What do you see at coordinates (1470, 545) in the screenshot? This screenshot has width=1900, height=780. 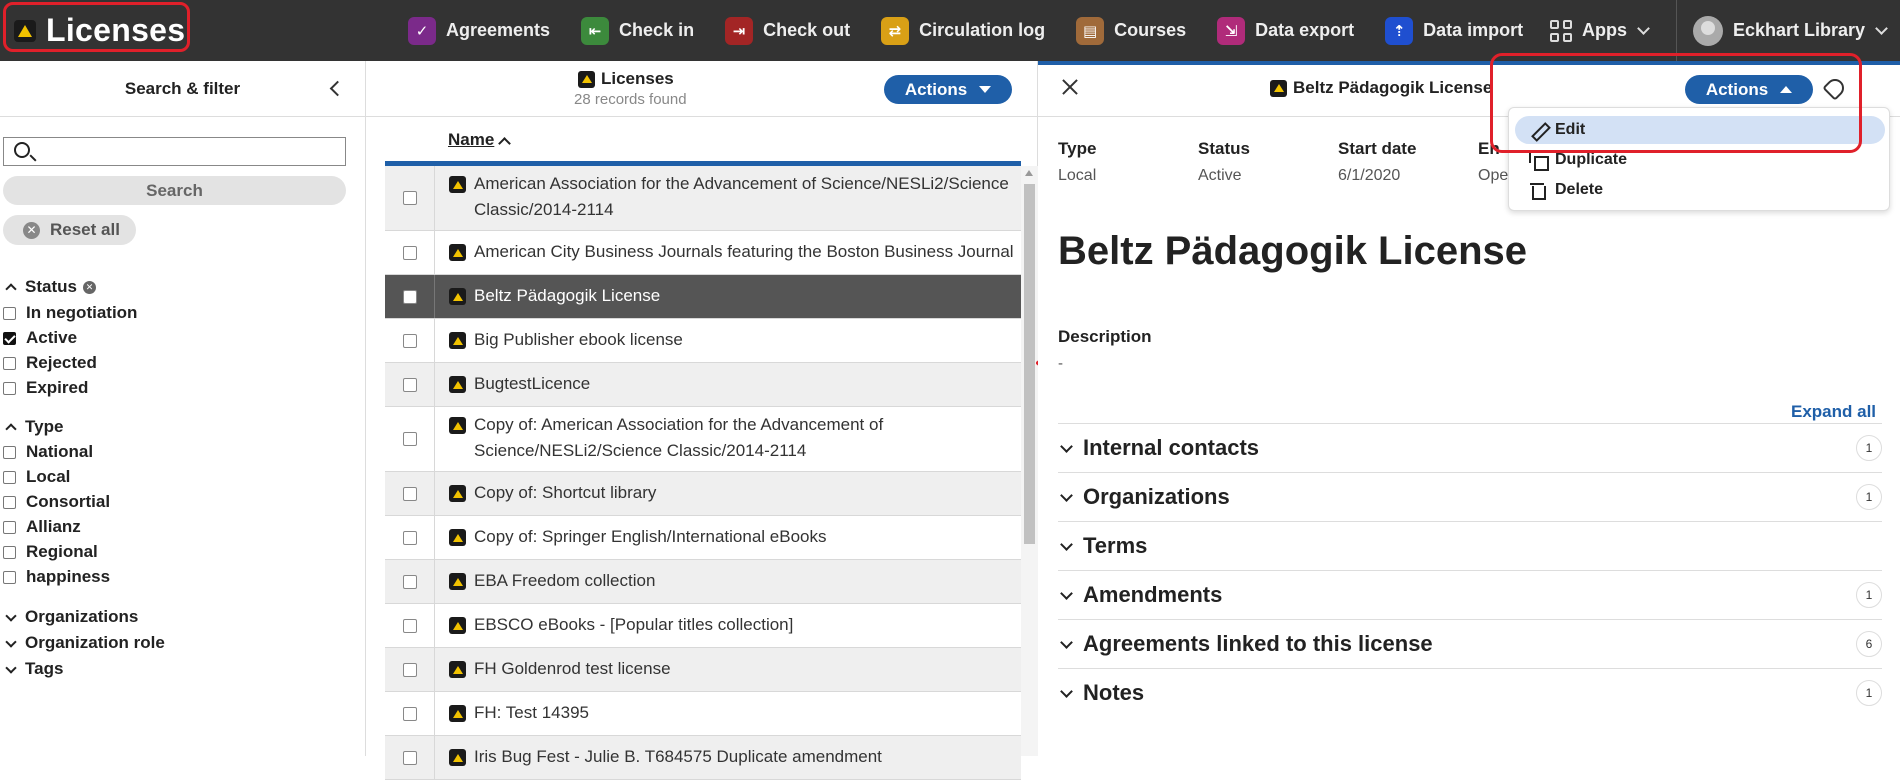 I see `accordion-terms: Terms` at bounding box center [1470, 545].